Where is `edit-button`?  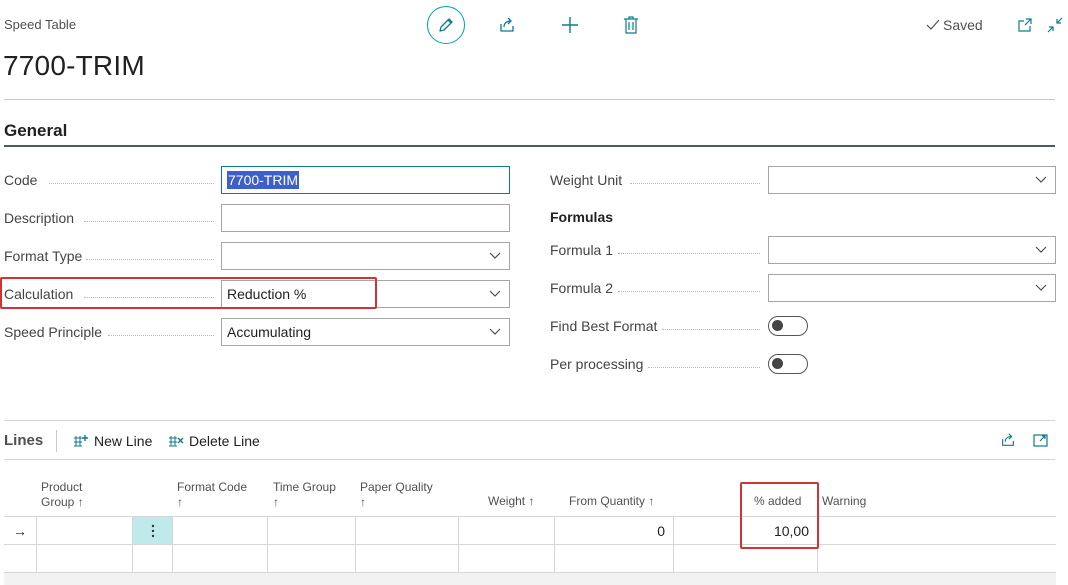 edit-button is located at coordinates (446, 25).